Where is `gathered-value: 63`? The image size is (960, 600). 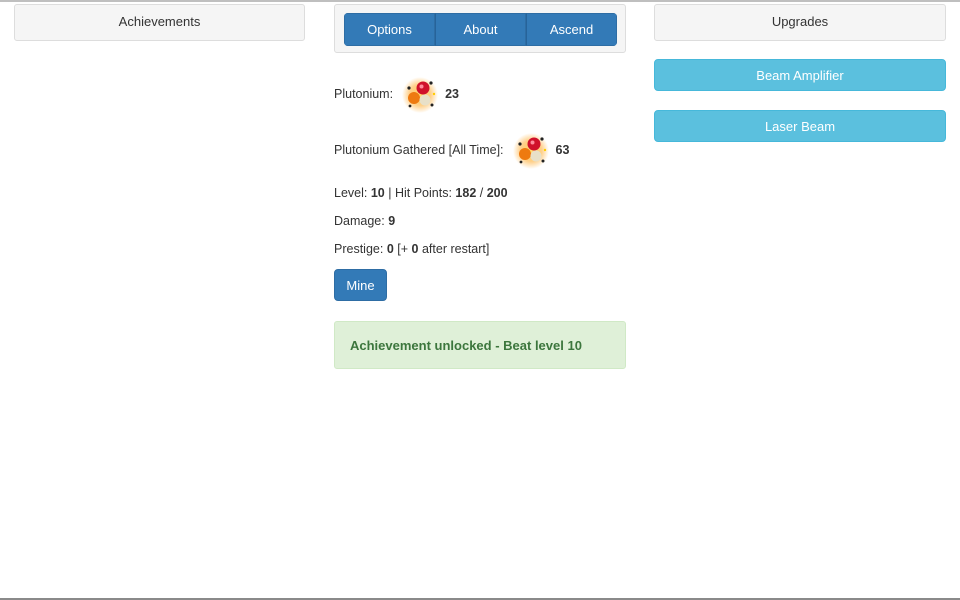
gathered-value: 63 is located at coordinates (562, 150).